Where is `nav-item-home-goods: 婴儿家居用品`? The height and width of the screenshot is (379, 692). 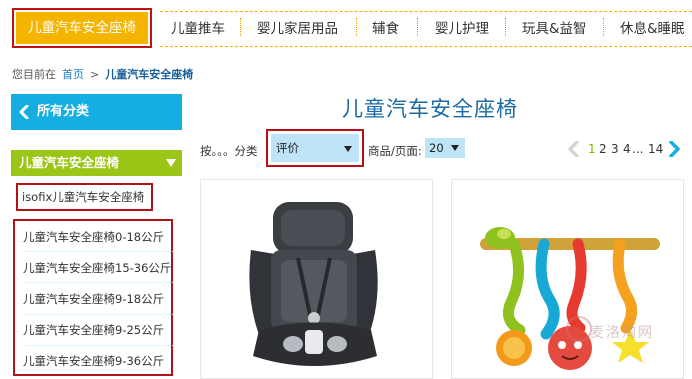 nav-item-home-goods: 婴儿家居用品 is located at coordinates (297, 27).